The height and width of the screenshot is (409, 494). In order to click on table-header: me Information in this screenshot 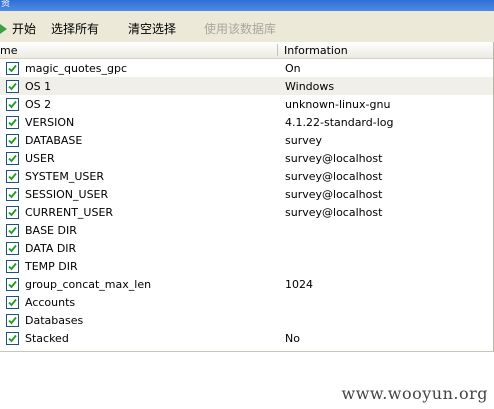, I will do `click(247, 50)`.